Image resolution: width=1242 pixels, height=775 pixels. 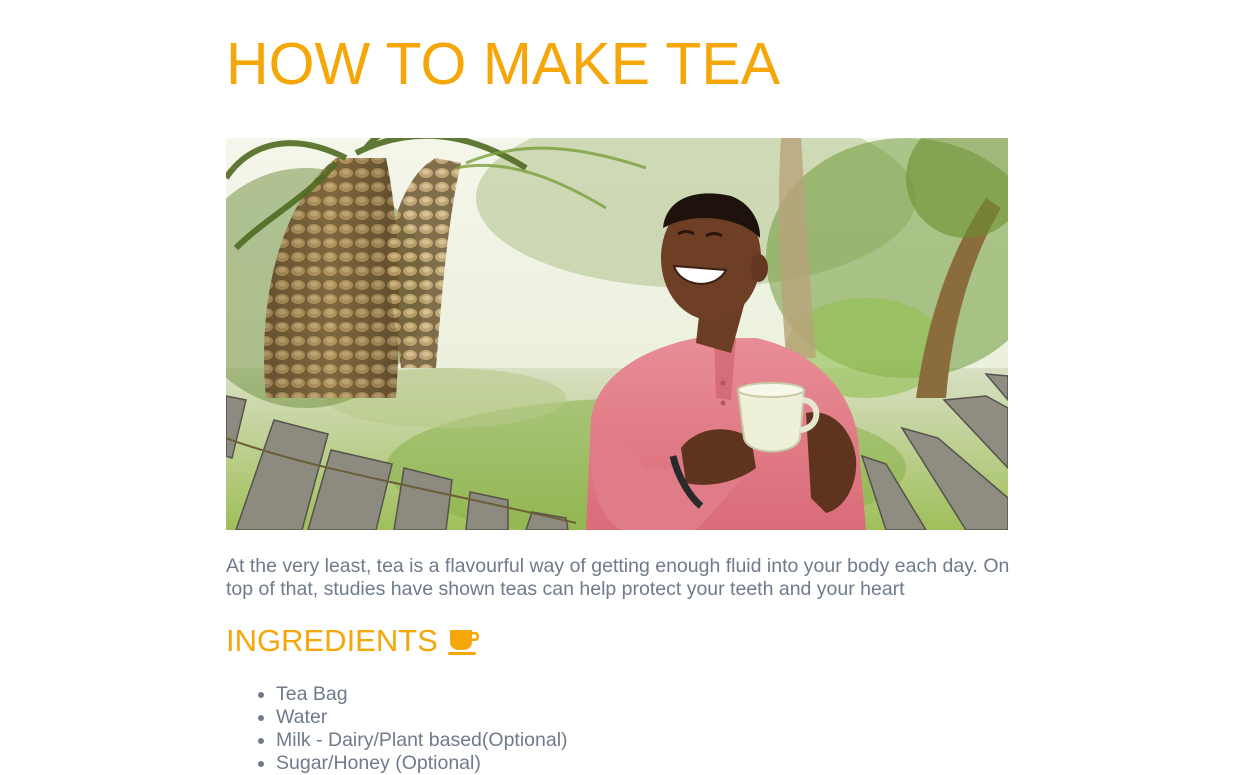 What do you see at coordinates (422, 740) in the screenshot?
I see `list-item: Milk - Dairy/Plant based(Optional)` at bounding box center [422, 740].